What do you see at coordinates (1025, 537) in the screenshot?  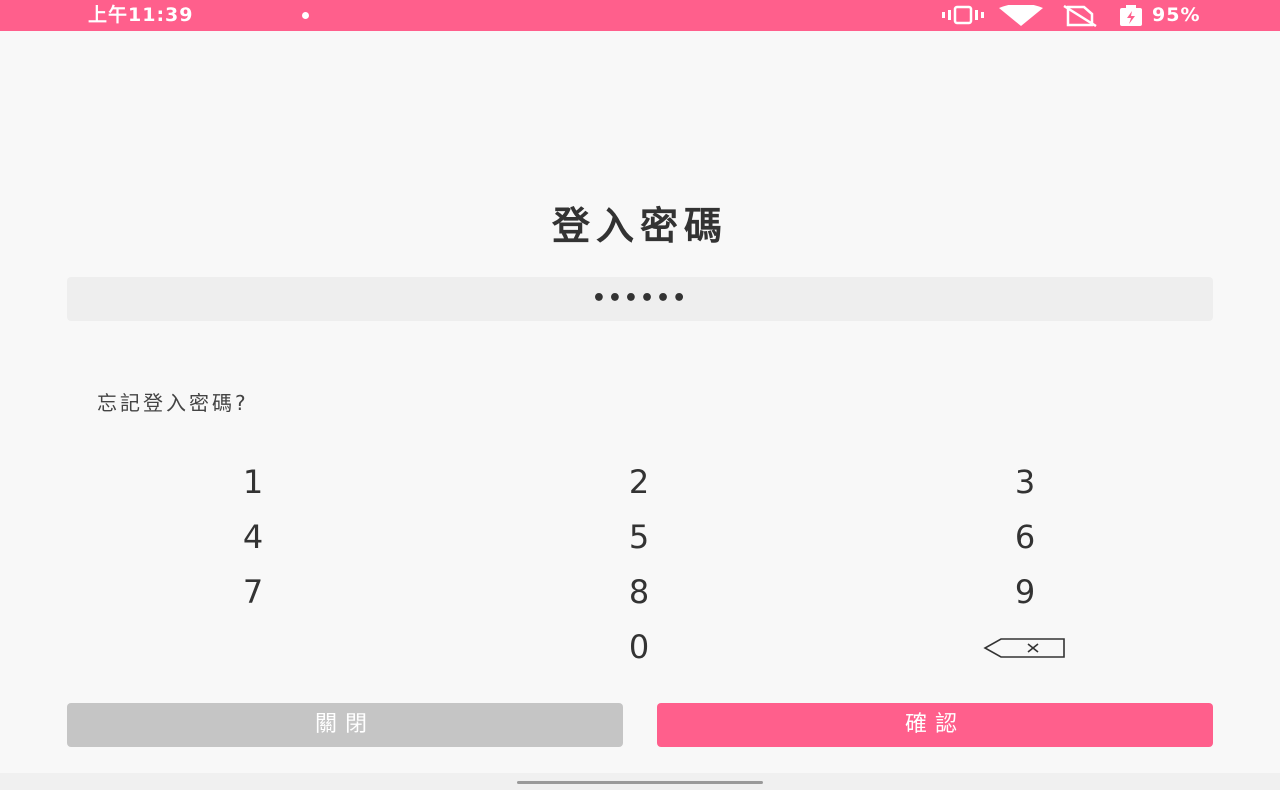 I see `keypad-key-6: 6` at bounding box center [1025, 537].